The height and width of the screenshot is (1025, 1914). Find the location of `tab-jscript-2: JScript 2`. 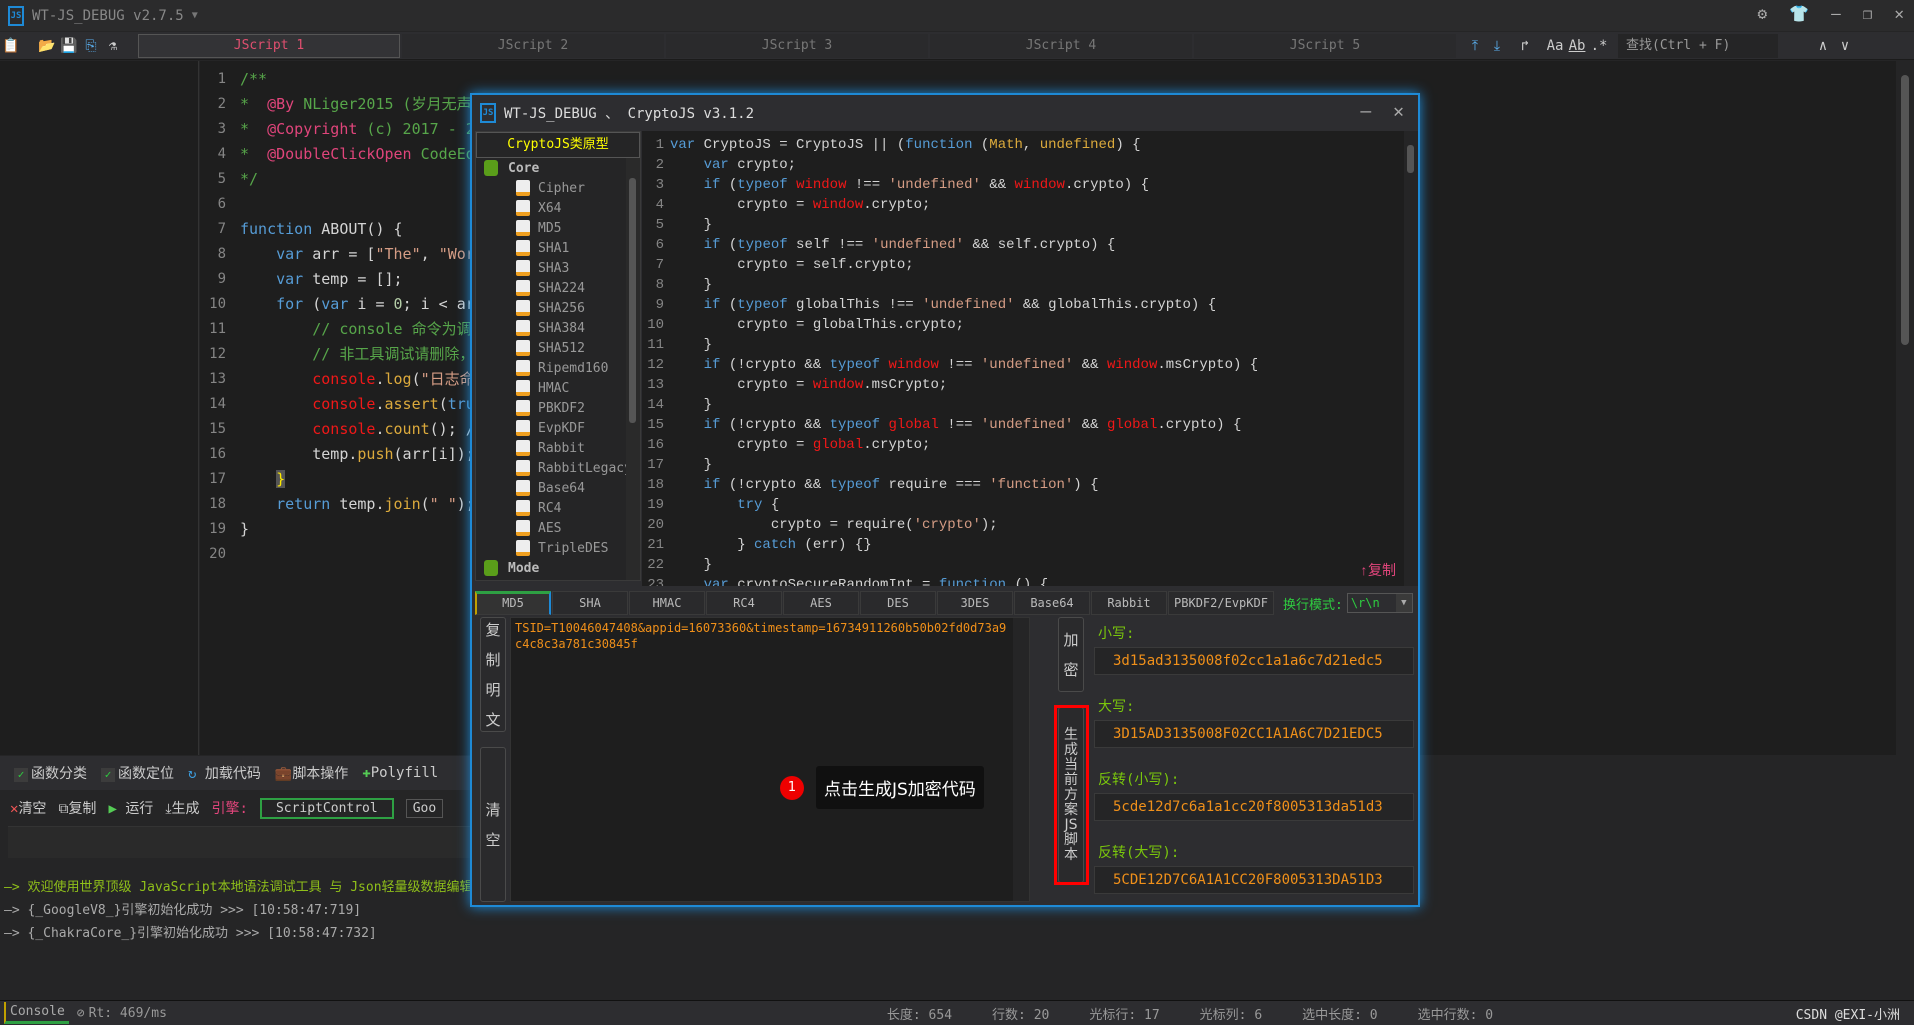

tab-jscript-2: JScript 2 is located at coordinates (533, 45).